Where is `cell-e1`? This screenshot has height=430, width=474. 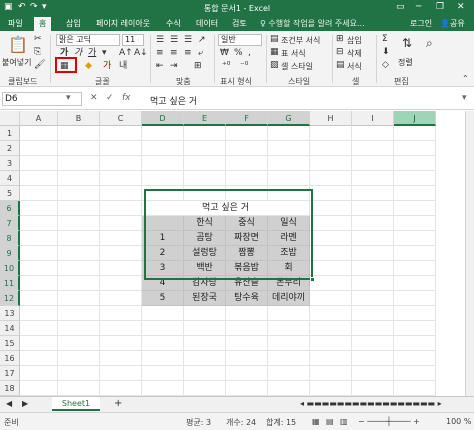 cell-e1 is located at coordinates (205, 133).